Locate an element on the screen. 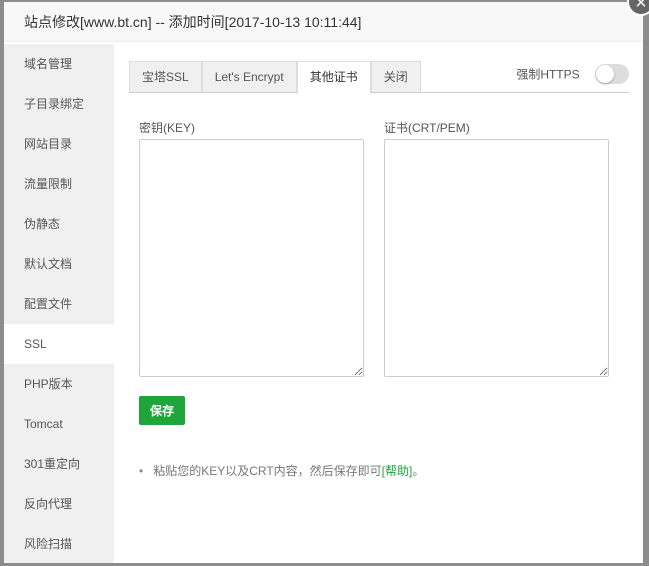  key-label: 密钥(KEY) is located at coordinates (167, 128).